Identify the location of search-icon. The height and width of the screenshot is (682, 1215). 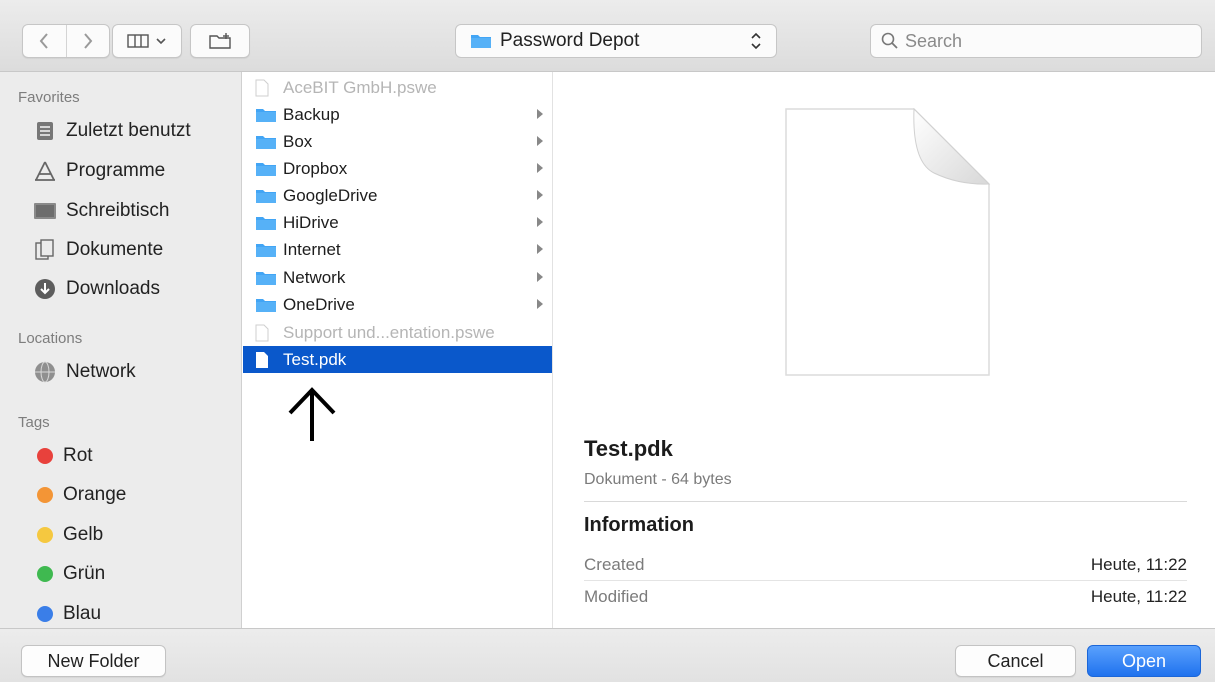
(889, 40).